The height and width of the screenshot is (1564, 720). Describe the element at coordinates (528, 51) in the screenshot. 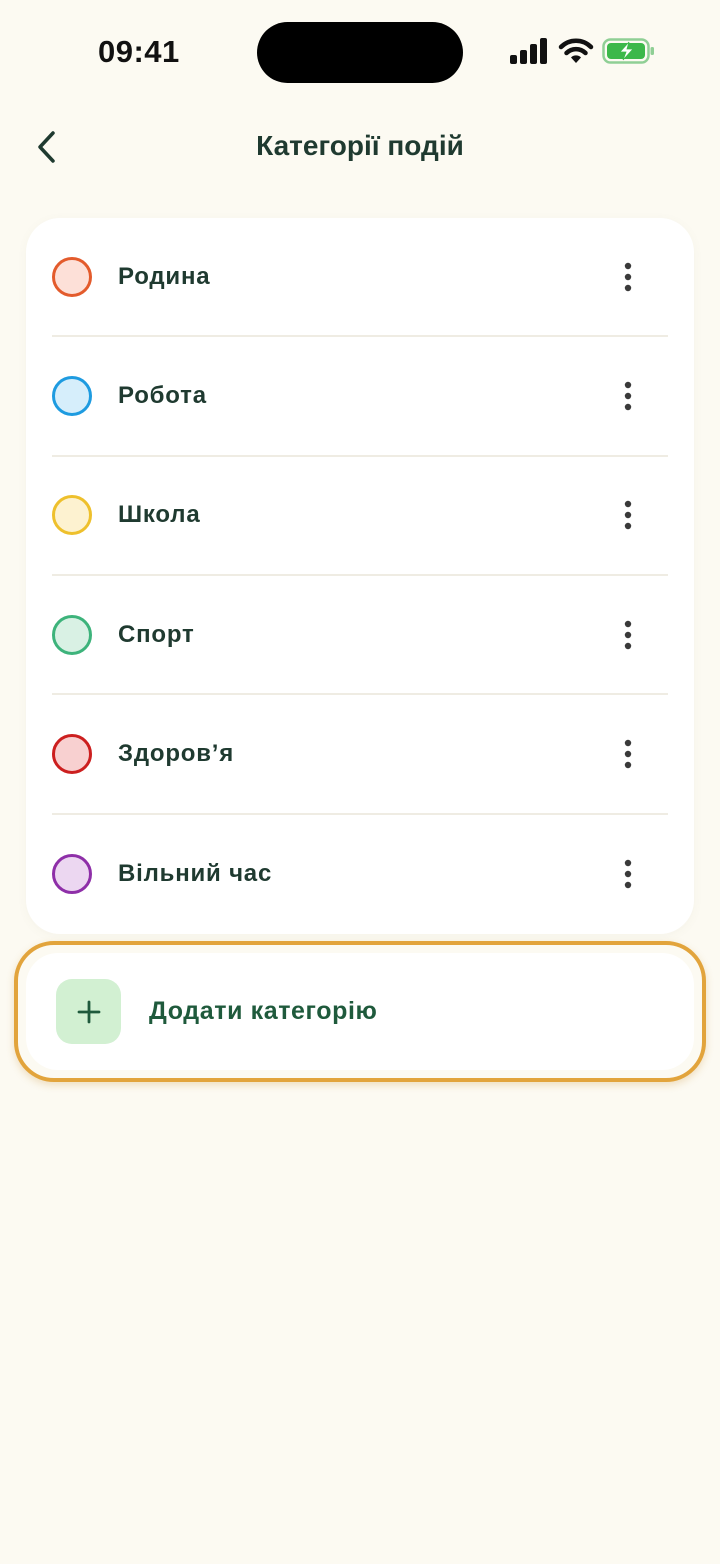

I see `cellular-signal-icon` at that location.